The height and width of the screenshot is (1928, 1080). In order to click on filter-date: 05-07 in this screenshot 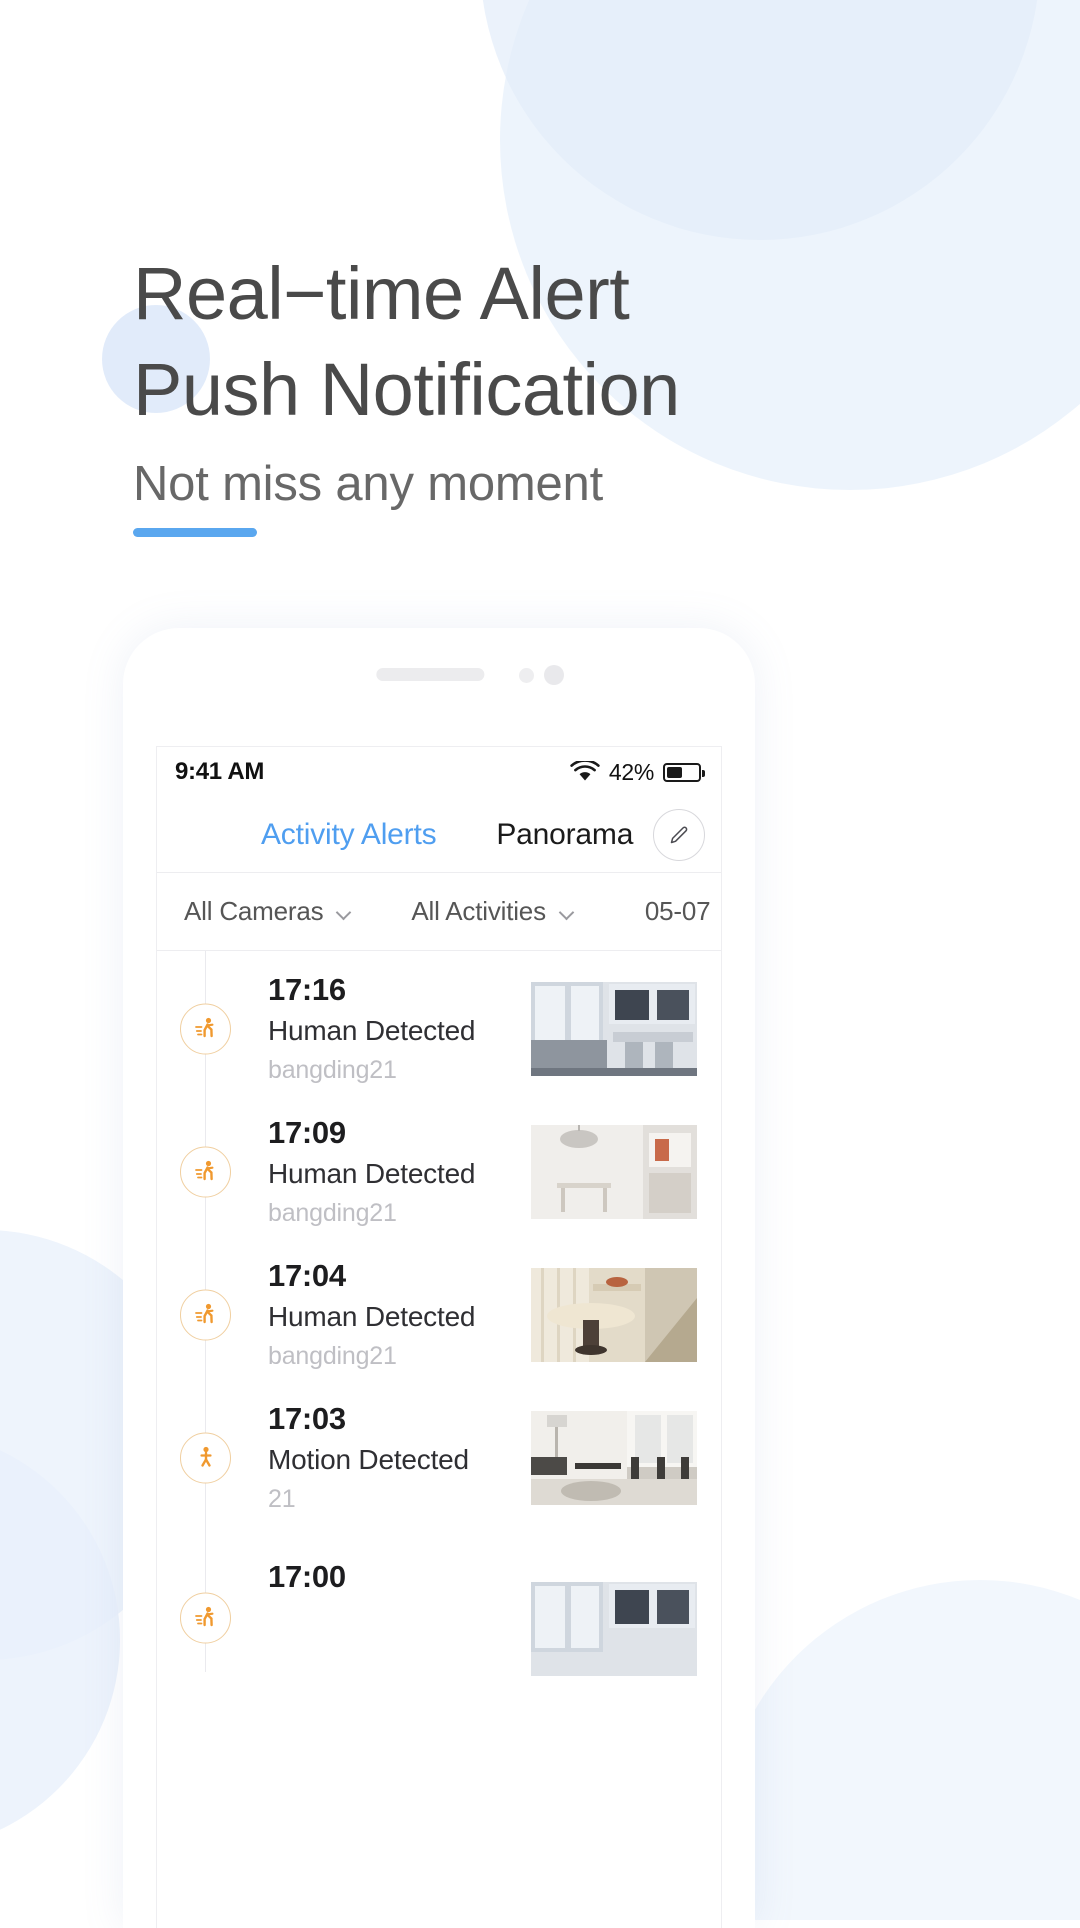, I will do `click(682, 911)`.